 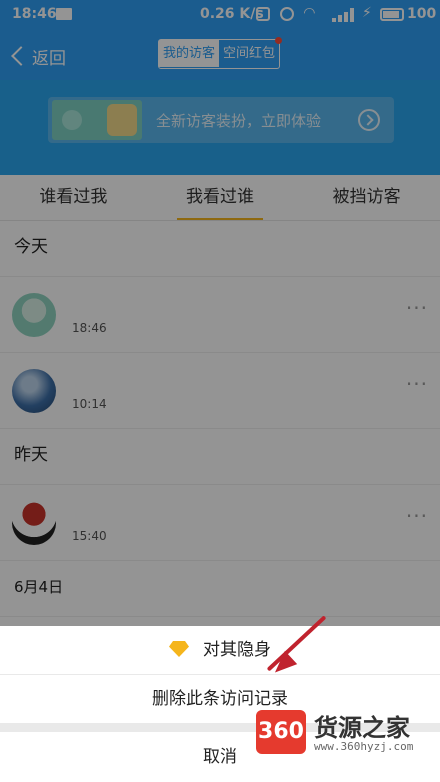 What do you see at coordinates (281, 732) in the screenshot?
I see `watermark-logo: 360` at bounding box center [281, 732].